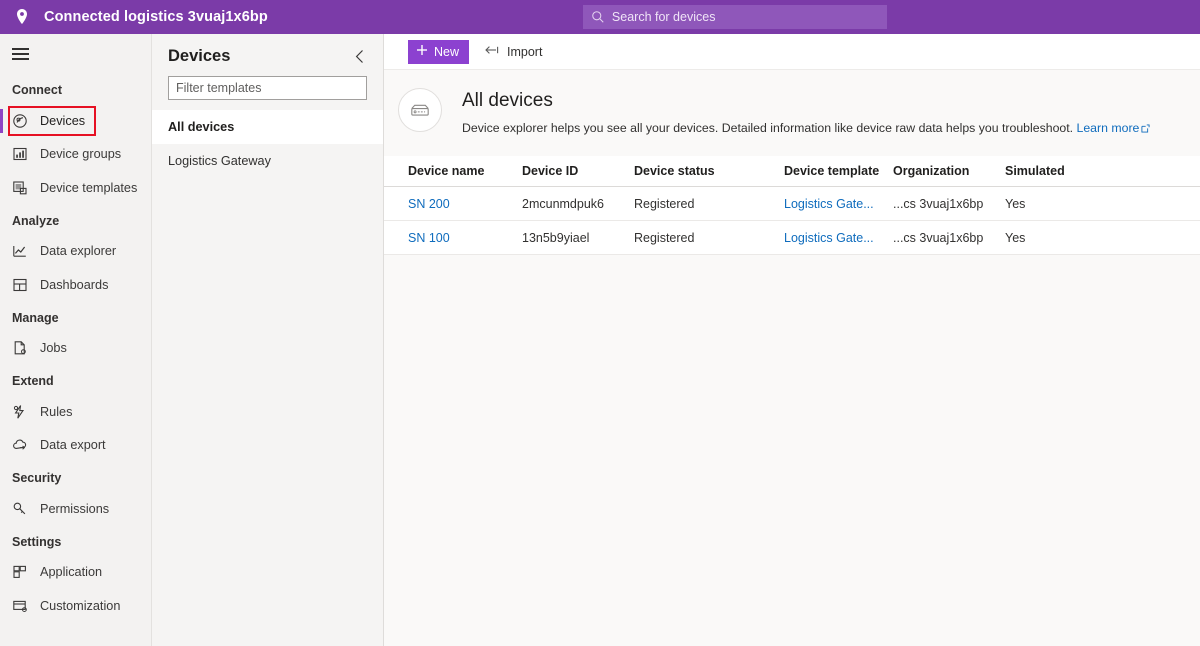 The image size is (1200, 646). I want to click on sidebar-item-device-groups: Device groups, so click(75, 155).